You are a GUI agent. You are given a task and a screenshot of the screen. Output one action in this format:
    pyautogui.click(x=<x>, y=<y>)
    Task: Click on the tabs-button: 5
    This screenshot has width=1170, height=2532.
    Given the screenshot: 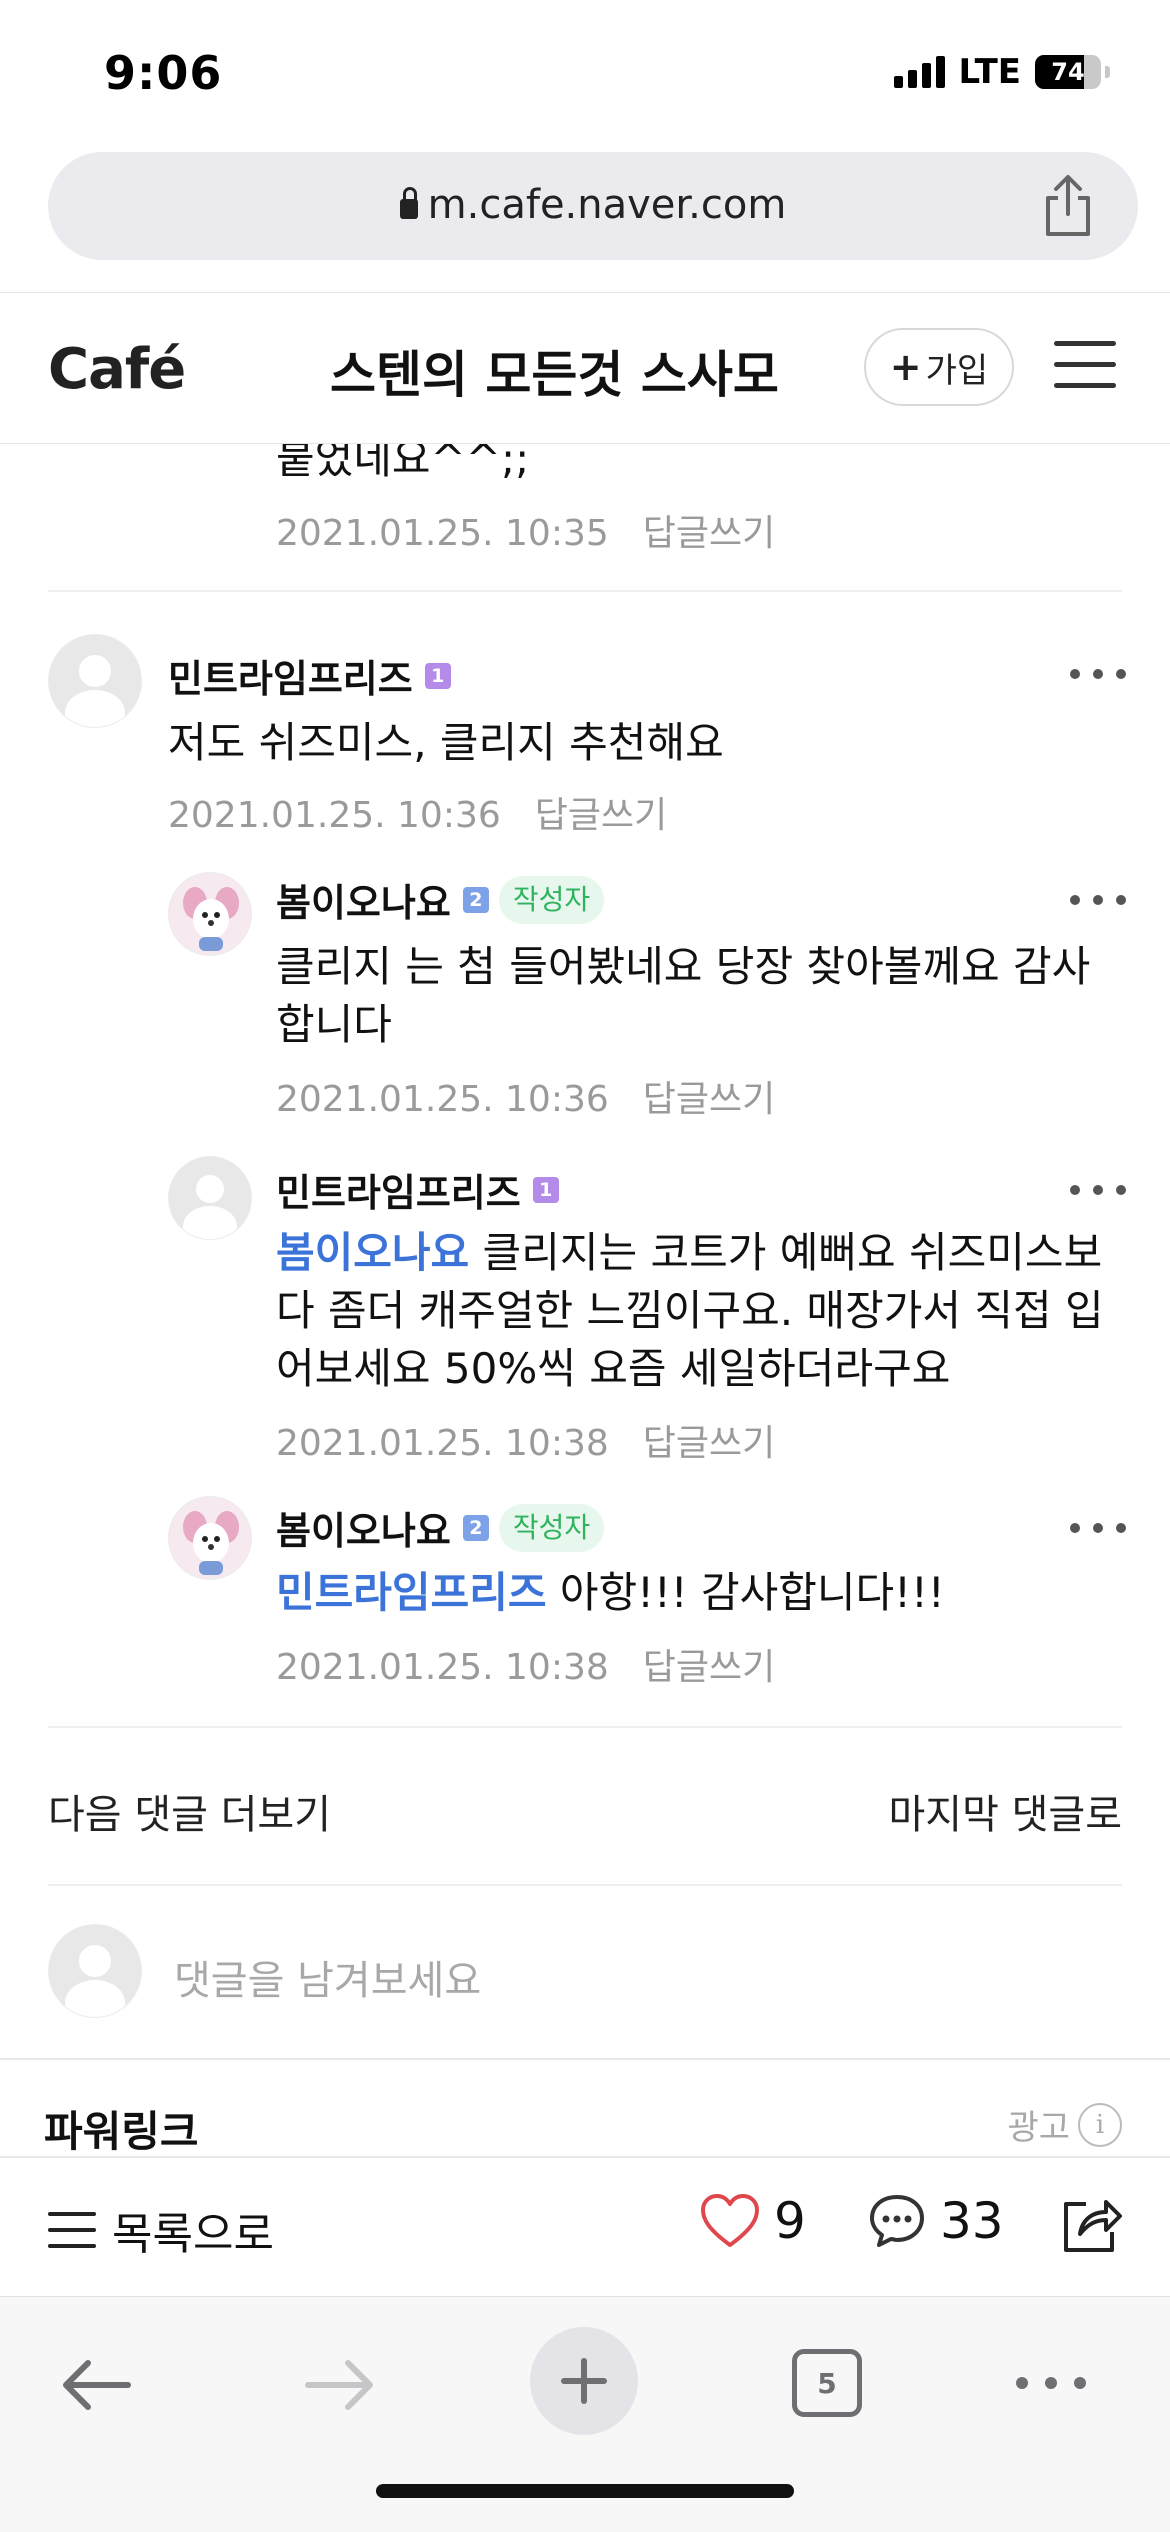 What is the action you would take?
    pyautogui.click(x=827, y=2383)
    